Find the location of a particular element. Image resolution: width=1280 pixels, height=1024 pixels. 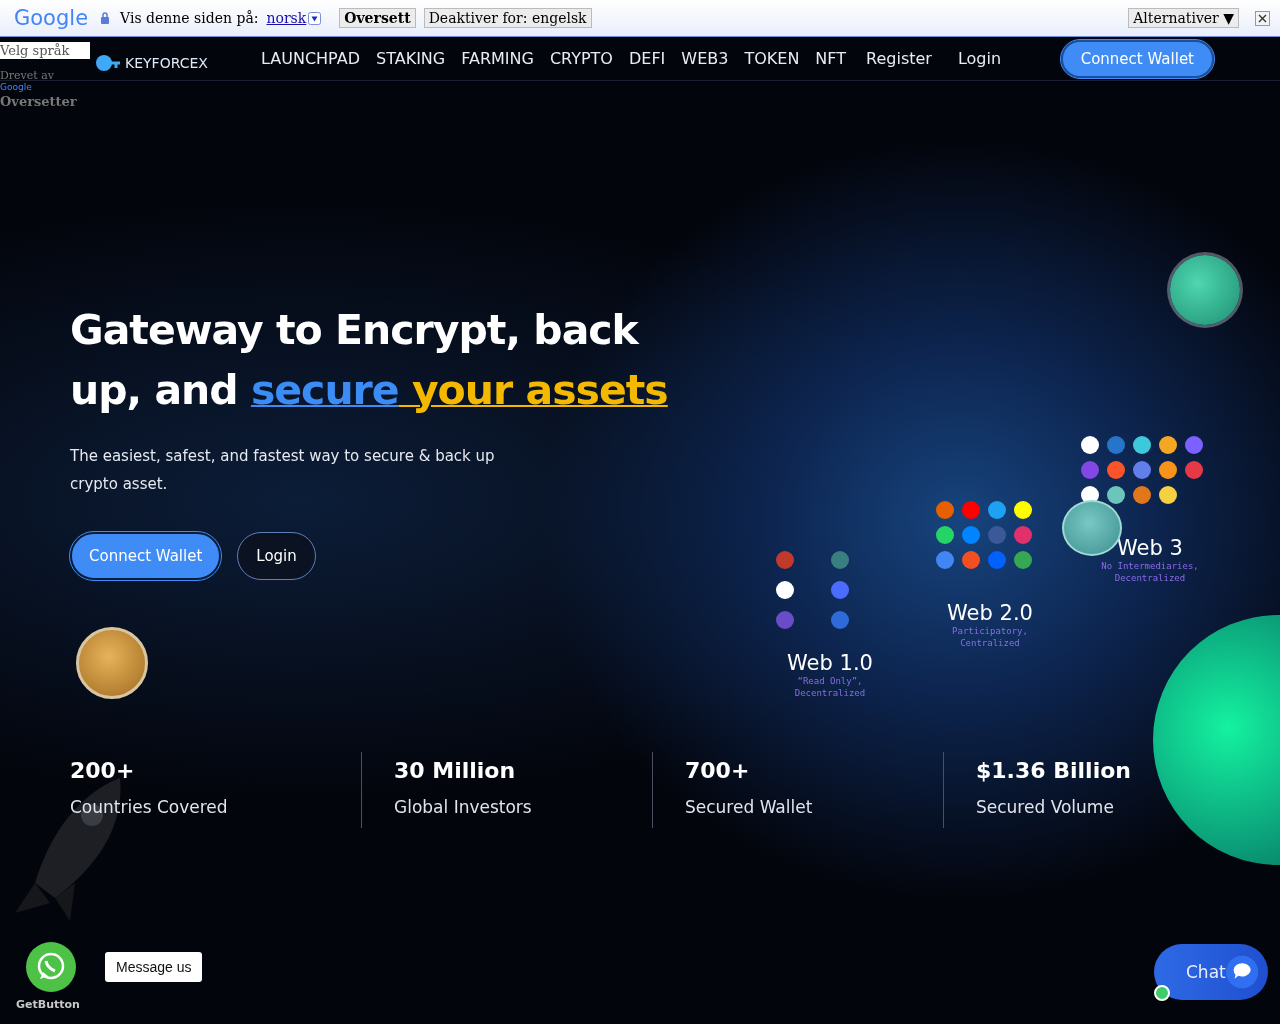

nav-link: STAKING is located at coordinates (411, 58).